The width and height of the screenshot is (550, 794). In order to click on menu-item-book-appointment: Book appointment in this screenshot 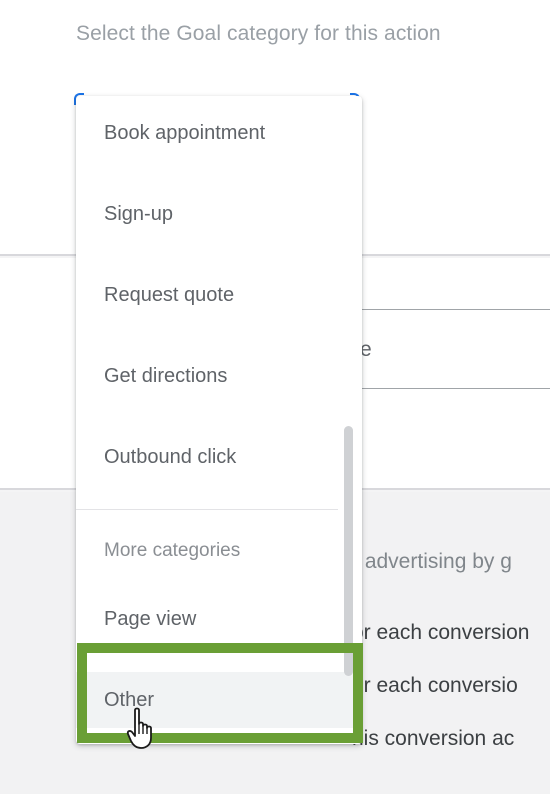, I will do `click(219, 133)`.